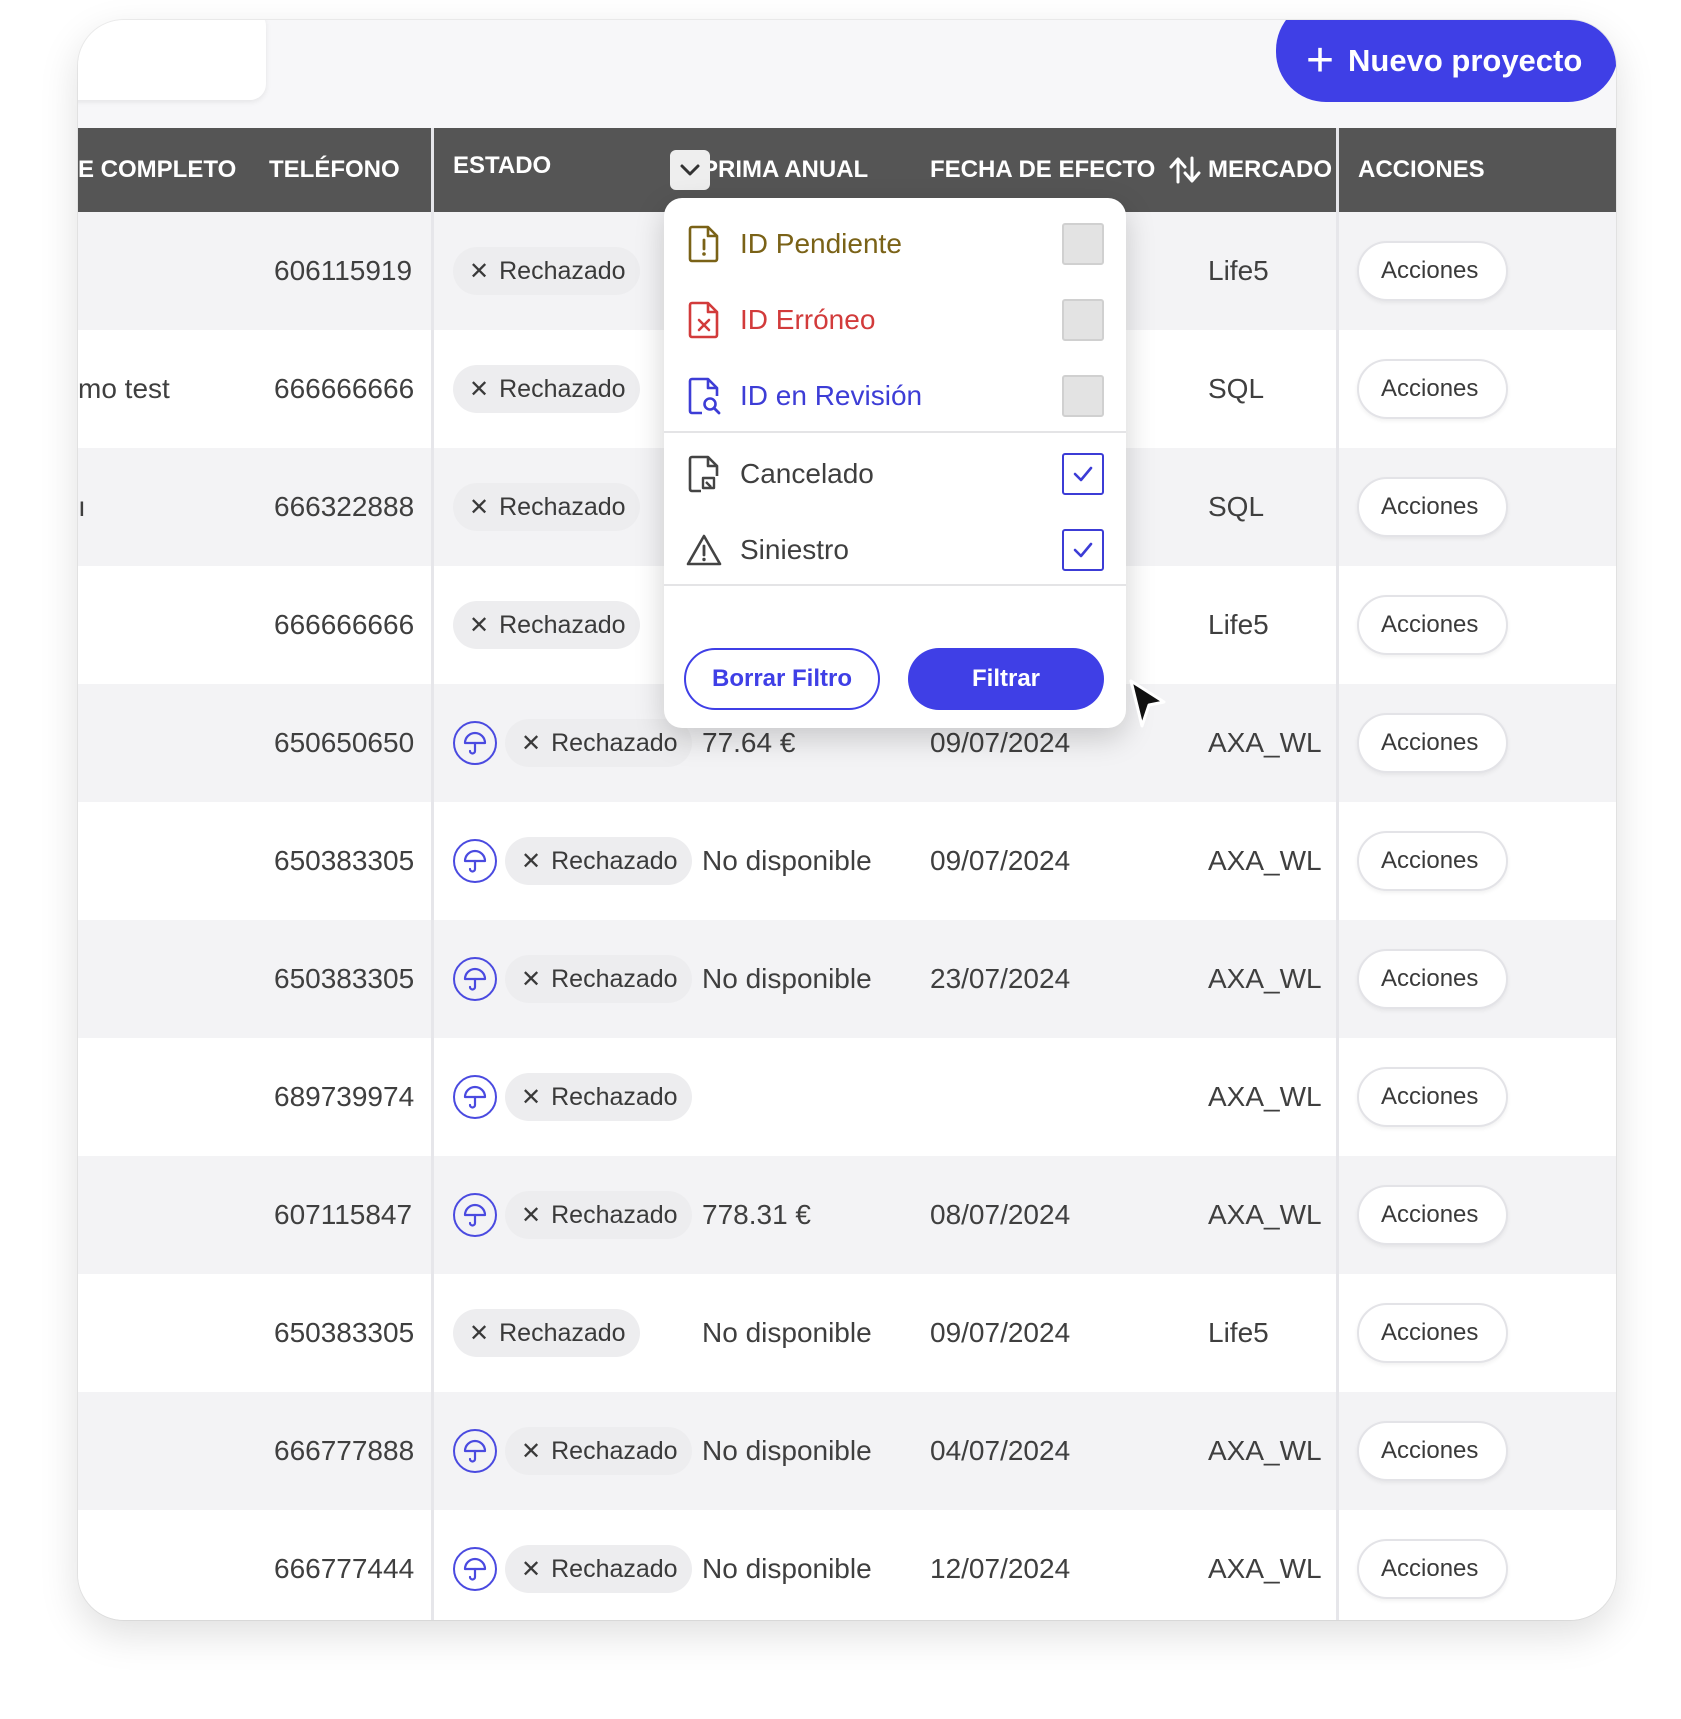 Image resolution: width=1681 pixels, height=1719 pixels. Describe the element at coordinates (895, 550) in the screenshot. I see `filter-option-siniestro: Siniestro` at that location.